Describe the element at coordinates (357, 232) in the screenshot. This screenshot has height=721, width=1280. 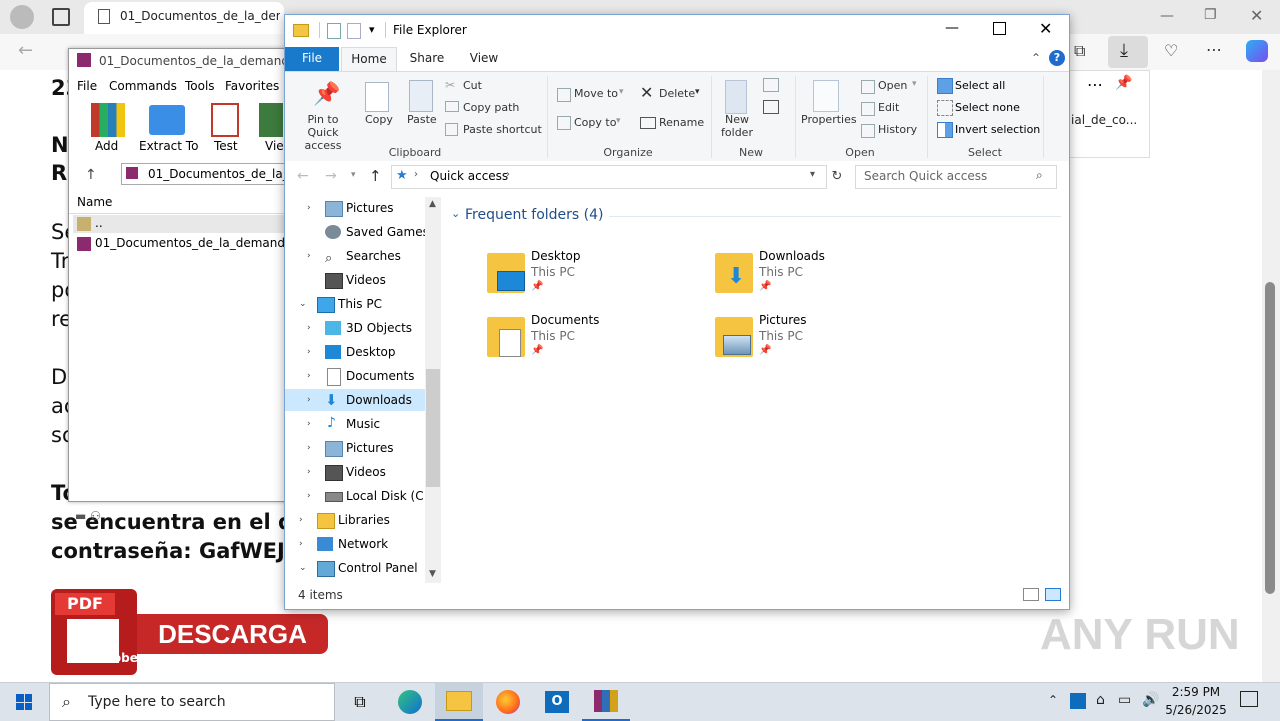
I see `tree-item-saved-games: Saved Games` at that location.